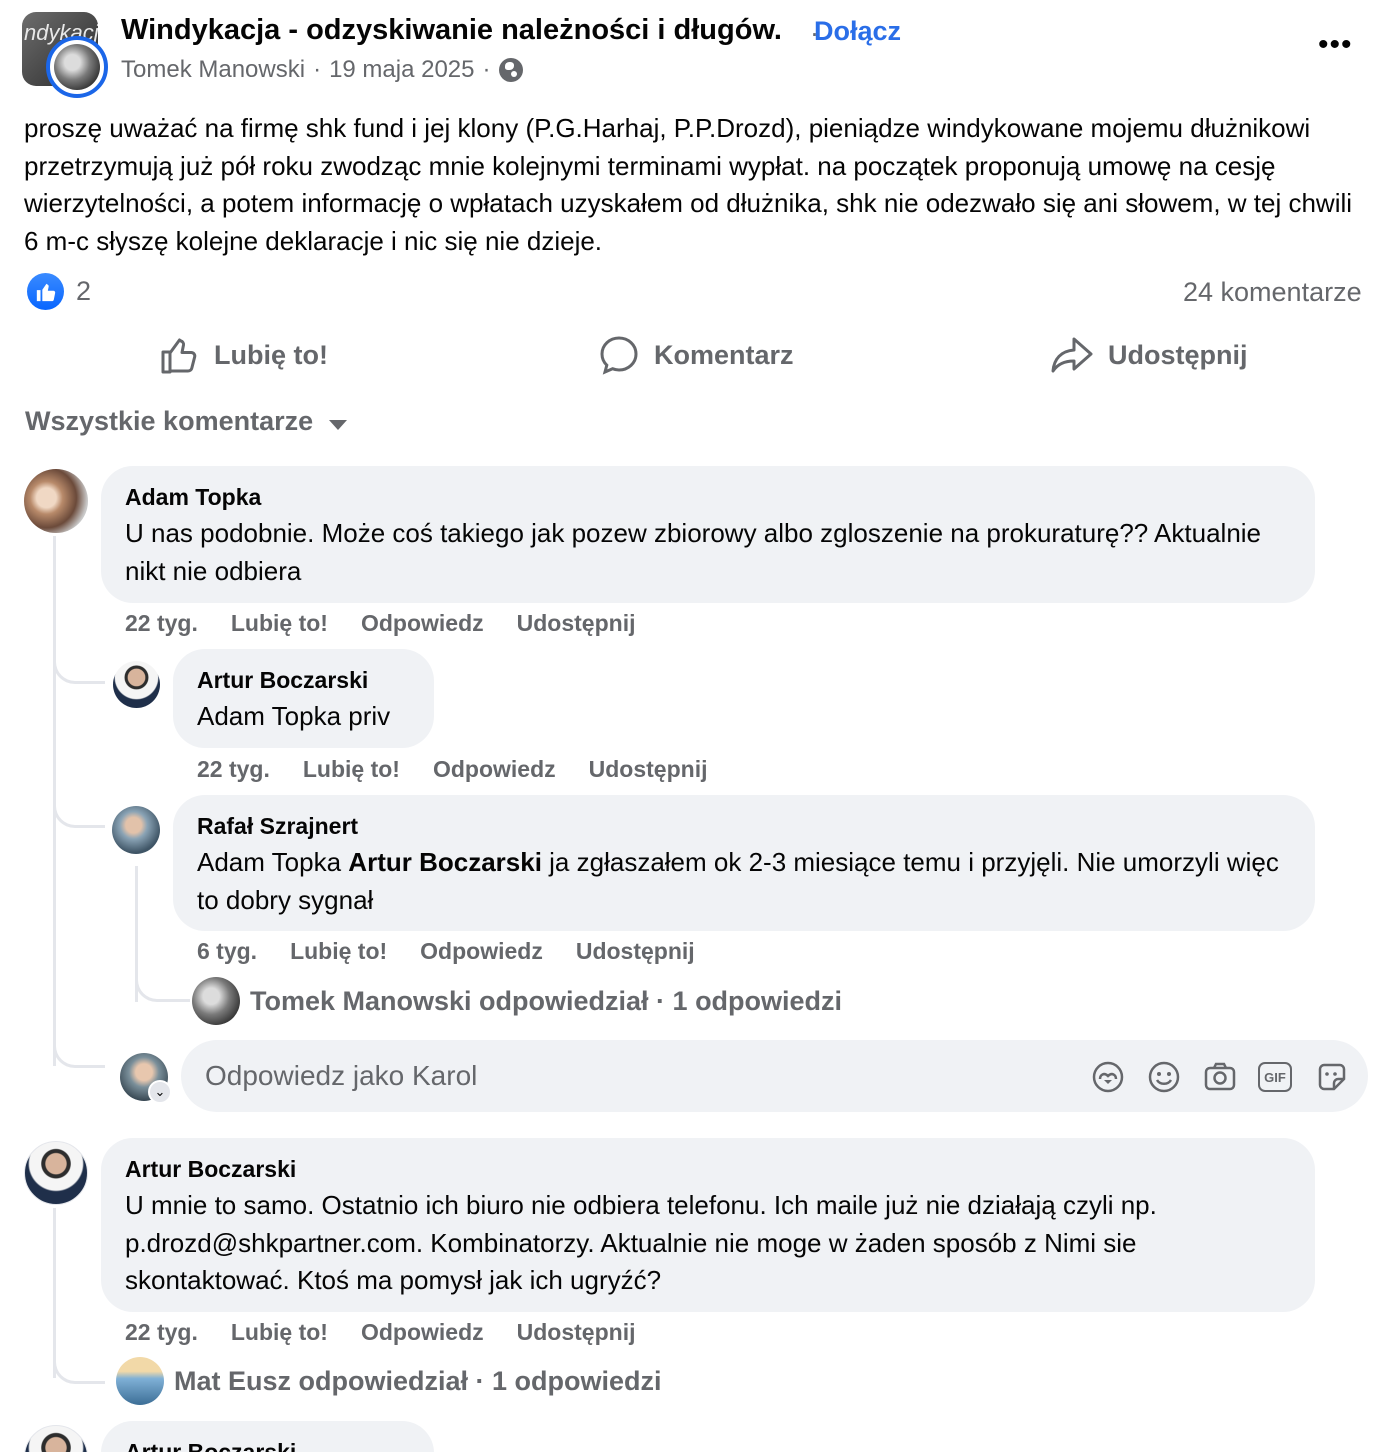 This screenshot has width=1380, height=1452. I want to click on emoji-icon, so click(1164, 1077).